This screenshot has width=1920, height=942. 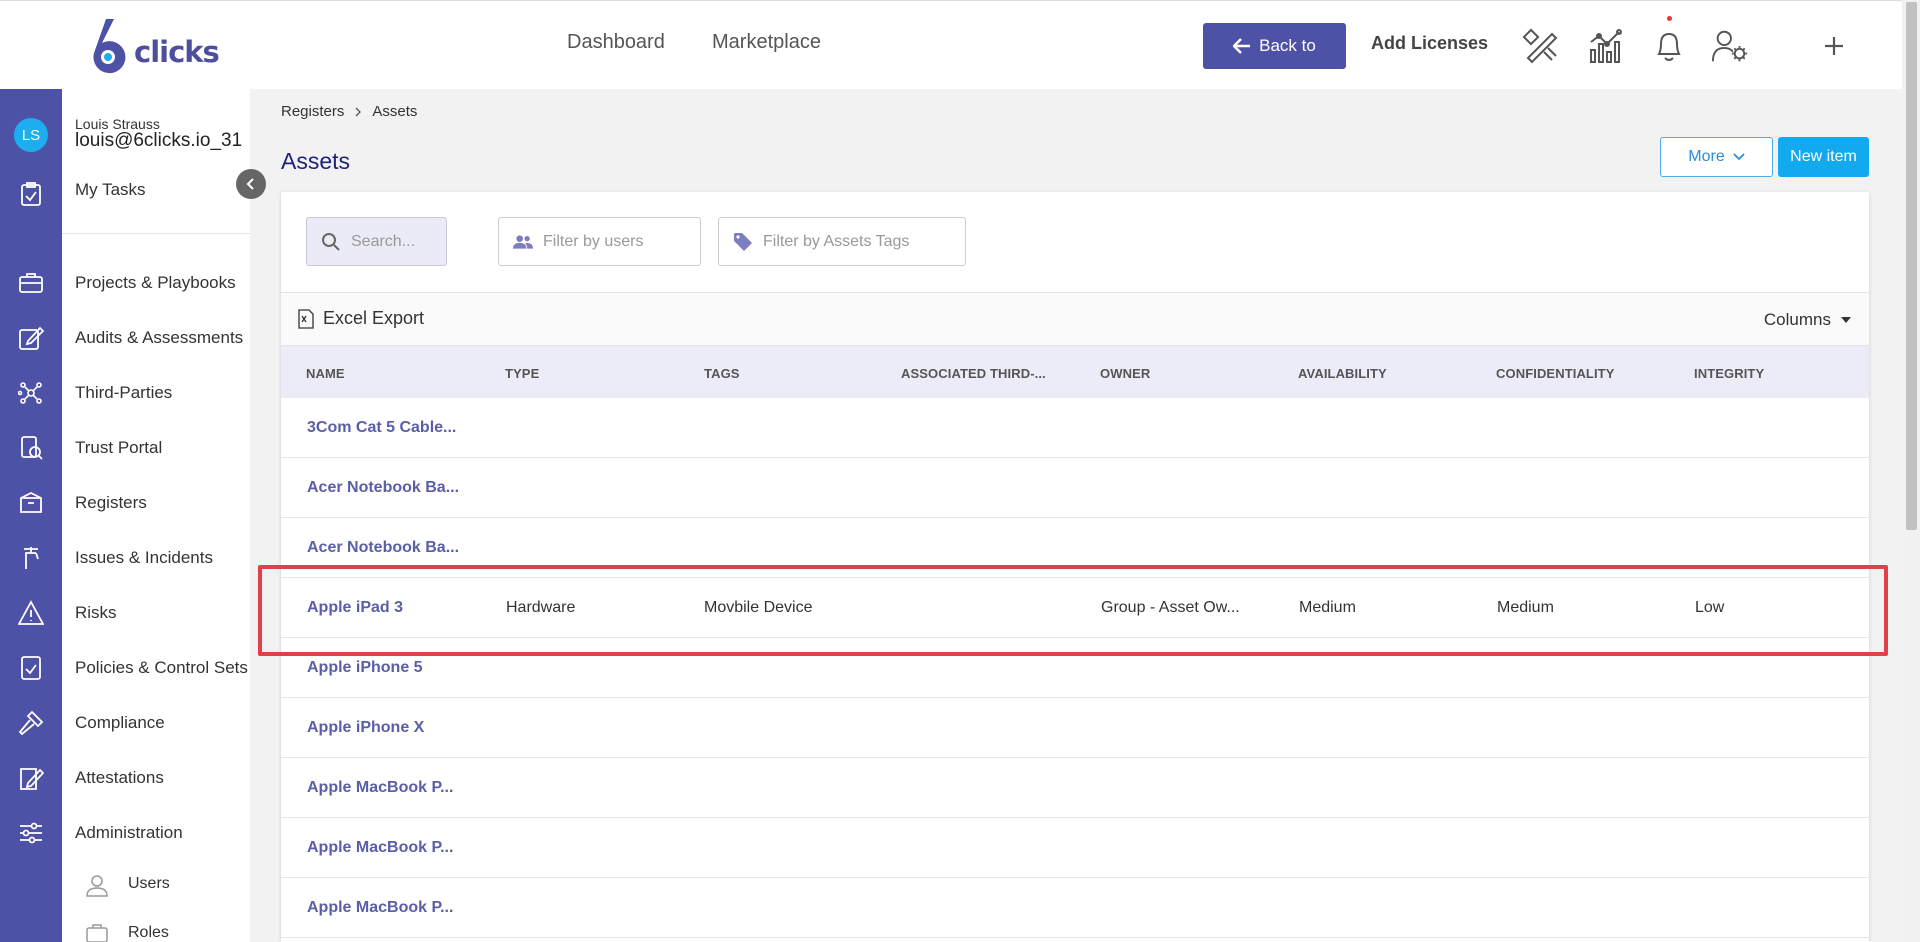 I want to click on collapse-sidebar-button, so click(x=251, y=184).